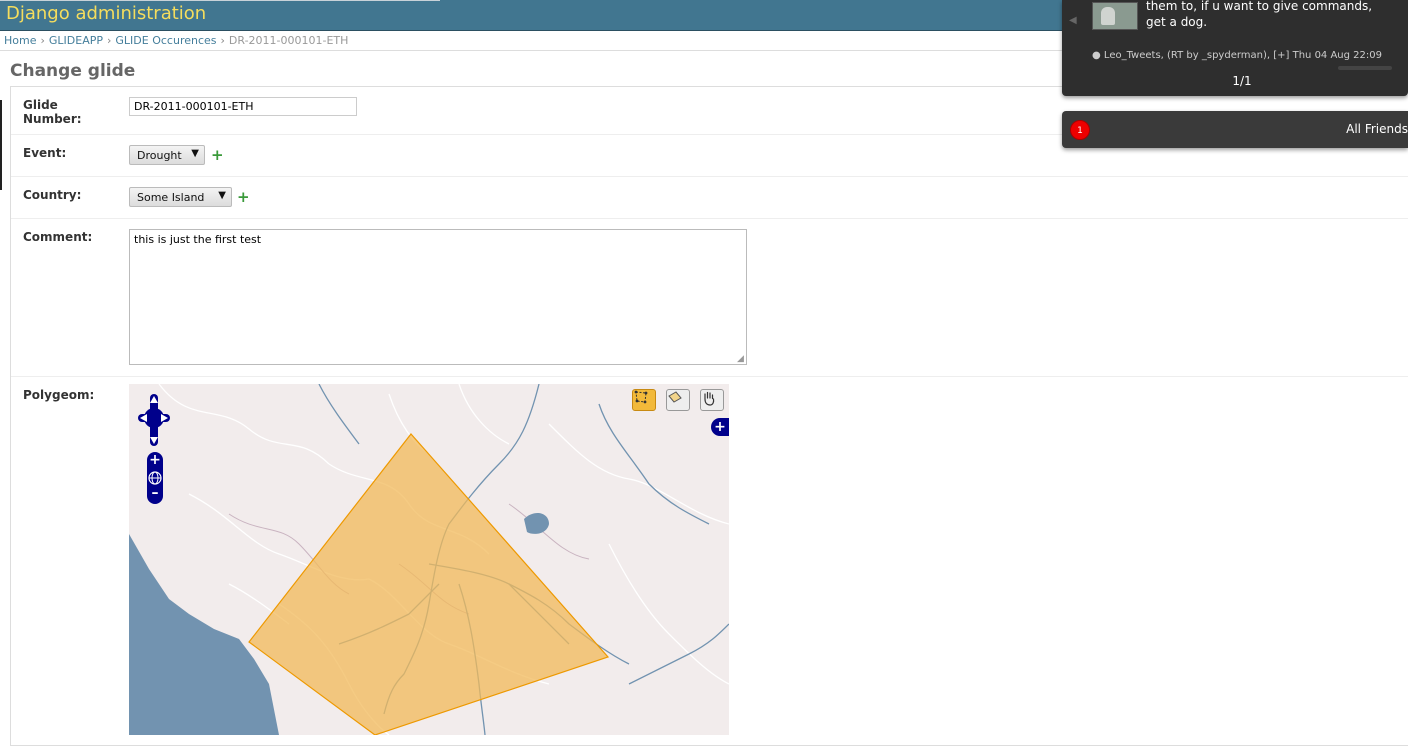 The height and width of the screenshot is (747, 1408). I want to click on zoom-in-icon: +, so click(155, 460).